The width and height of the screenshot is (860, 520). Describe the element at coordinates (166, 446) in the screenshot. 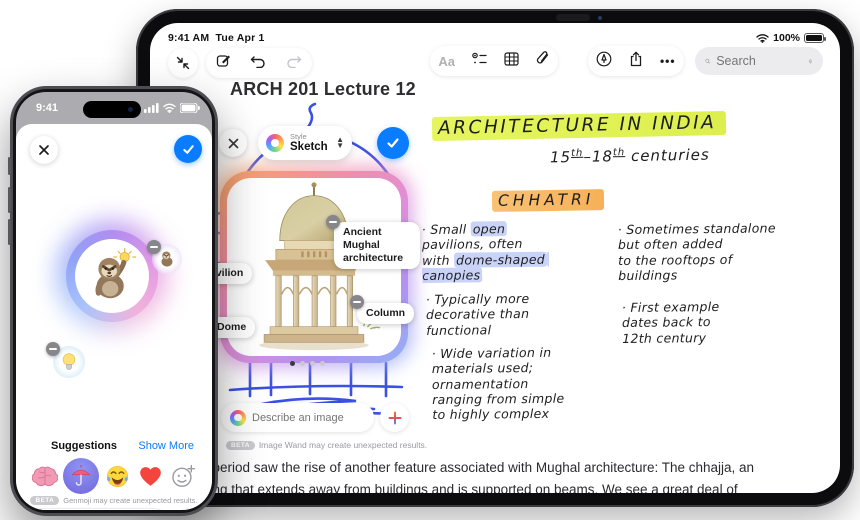

I see `show-more-link: Show More` at that location.